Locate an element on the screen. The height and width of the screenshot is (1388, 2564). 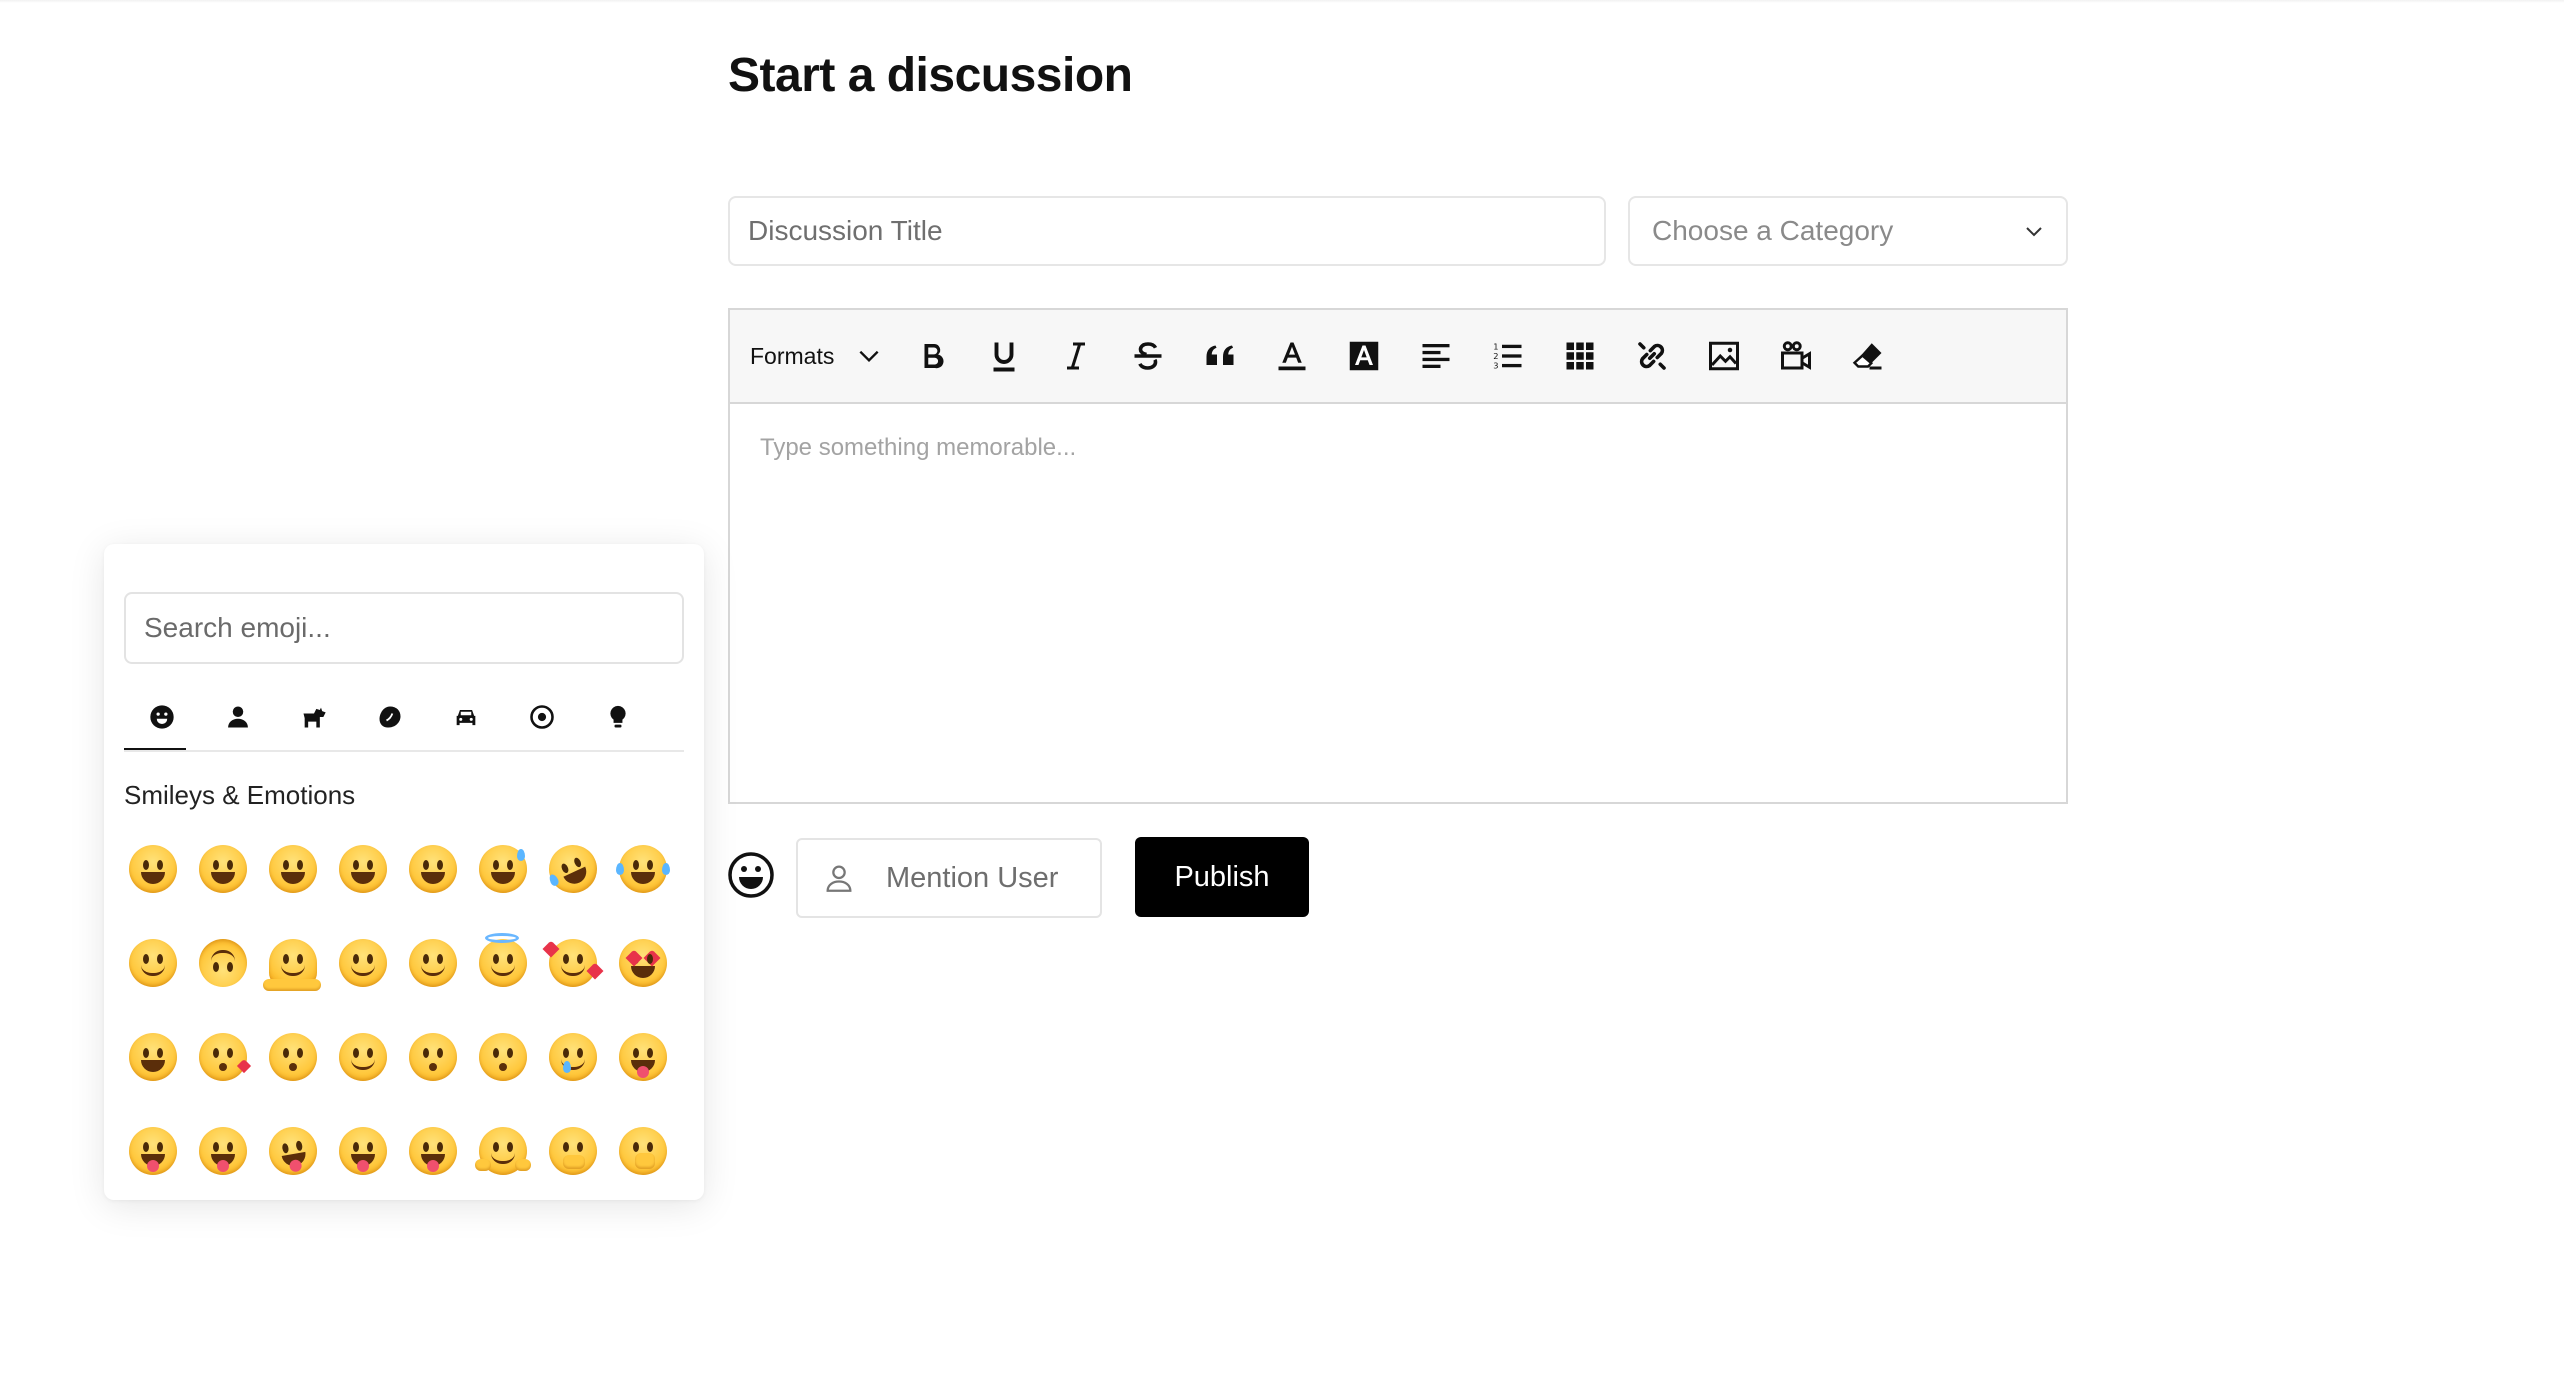
align-left-icon is located at coordinates (1436, 356).